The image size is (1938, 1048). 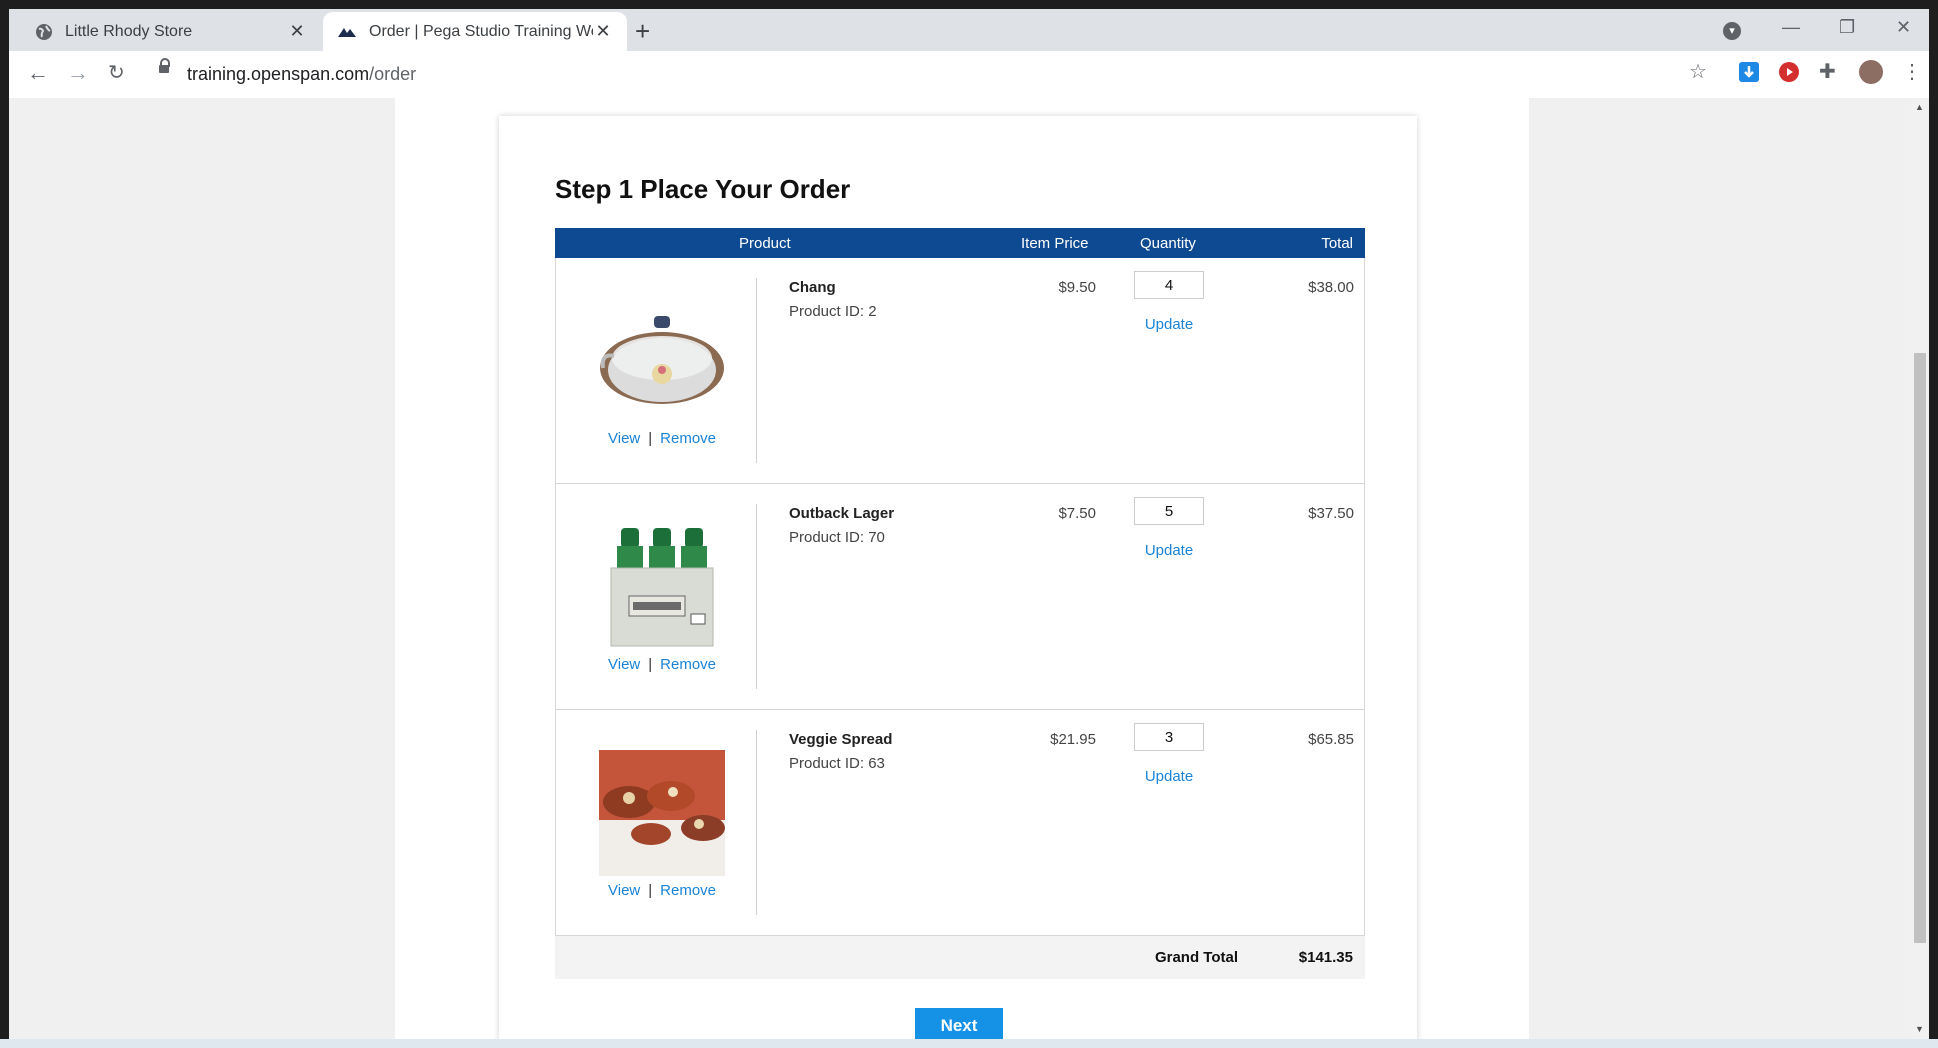 I want to click on url-host: training.openspan.com, so click(x=278, y=74).